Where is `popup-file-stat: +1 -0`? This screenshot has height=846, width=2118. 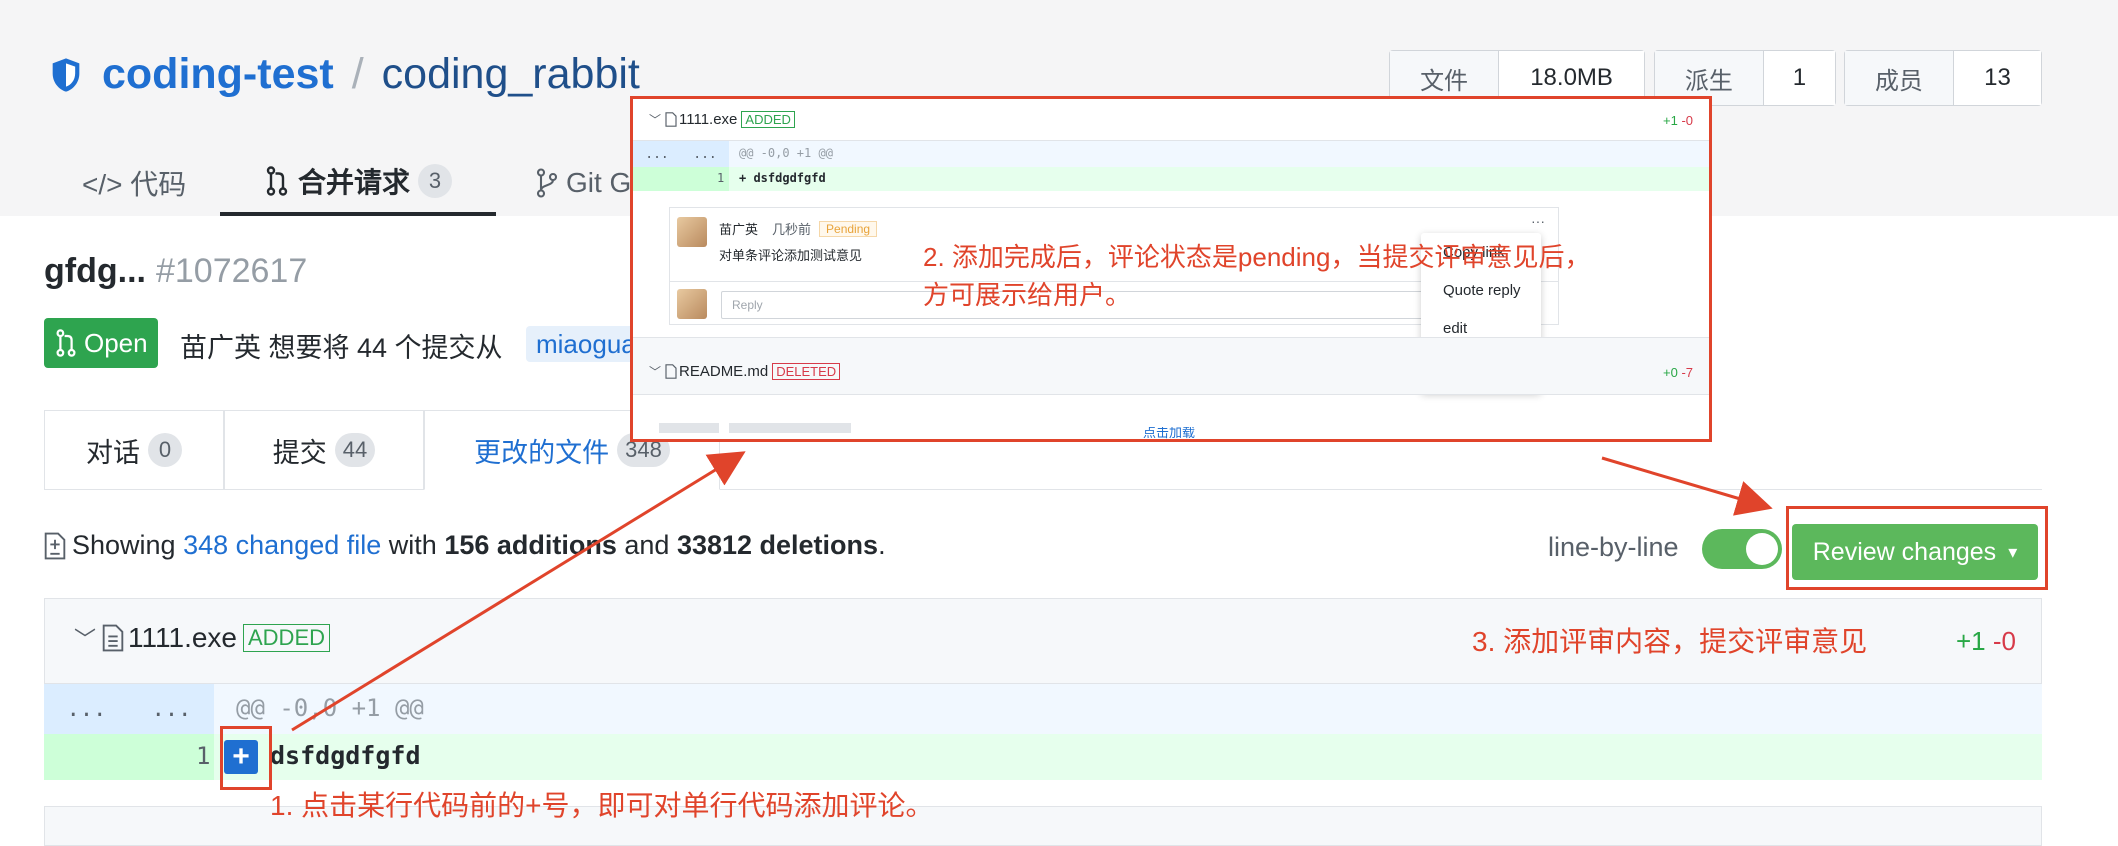
popup-file-stat: +1 -0 is located at coordinates (1678, 120).